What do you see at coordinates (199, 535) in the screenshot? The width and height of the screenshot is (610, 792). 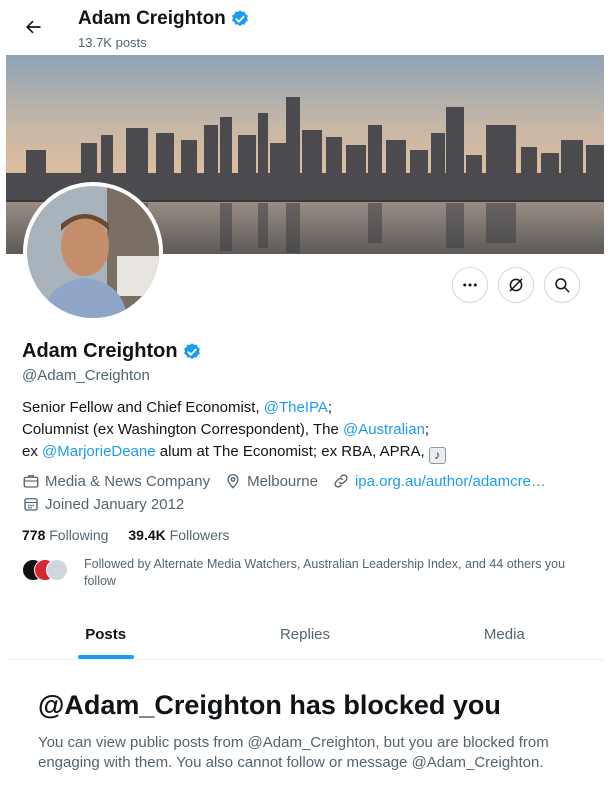 I see `followers-label: Followers` at bounding box center [199, 535].